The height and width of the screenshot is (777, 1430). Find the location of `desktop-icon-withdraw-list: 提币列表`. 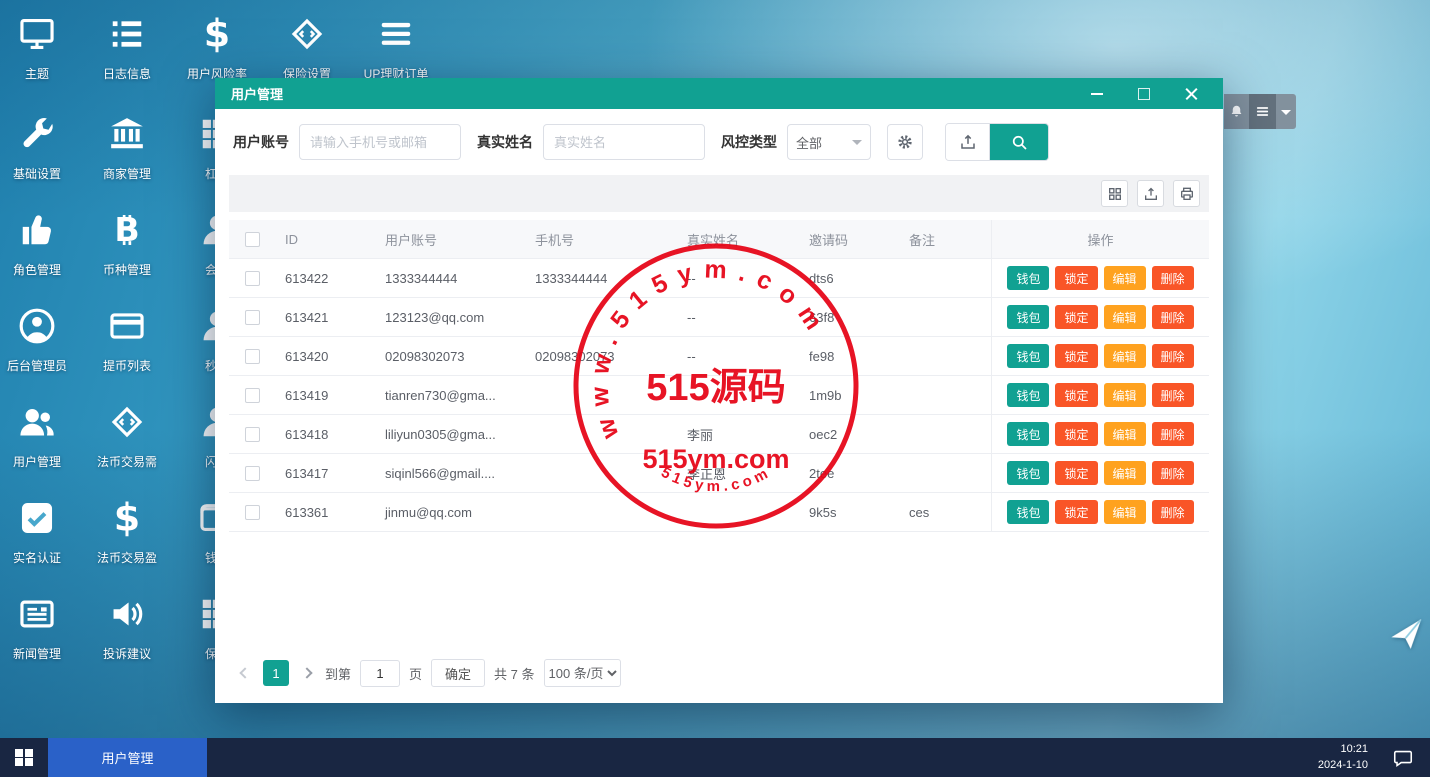

desktop-icon-withdraw-list: 提币列表 is located at coordinates (127, 340).